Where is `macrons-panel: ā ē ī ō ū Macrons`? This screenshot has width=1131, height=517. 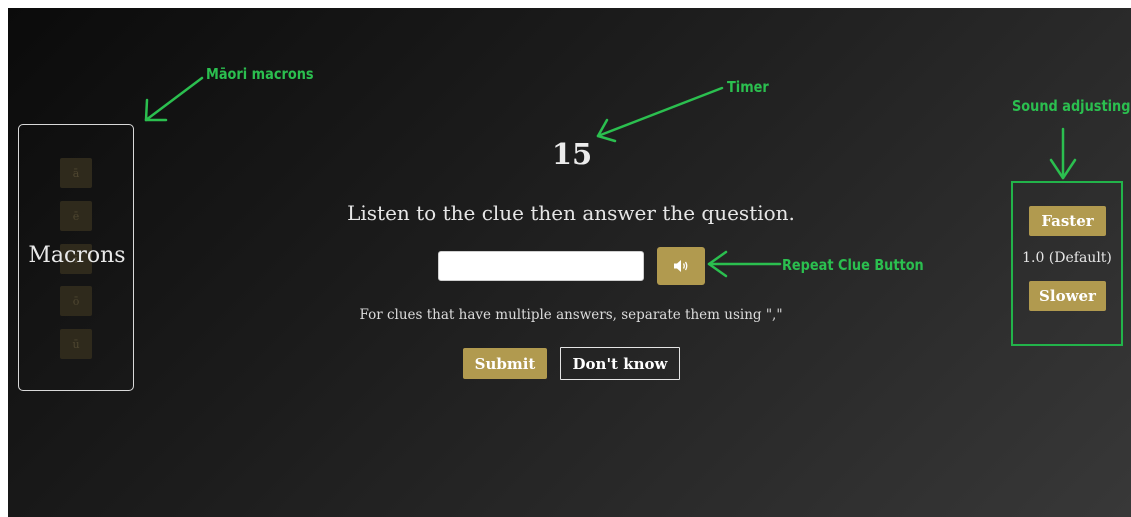 macrons-panel: ā ē ī ō ū Macrons is located at coordinates (76, 257).